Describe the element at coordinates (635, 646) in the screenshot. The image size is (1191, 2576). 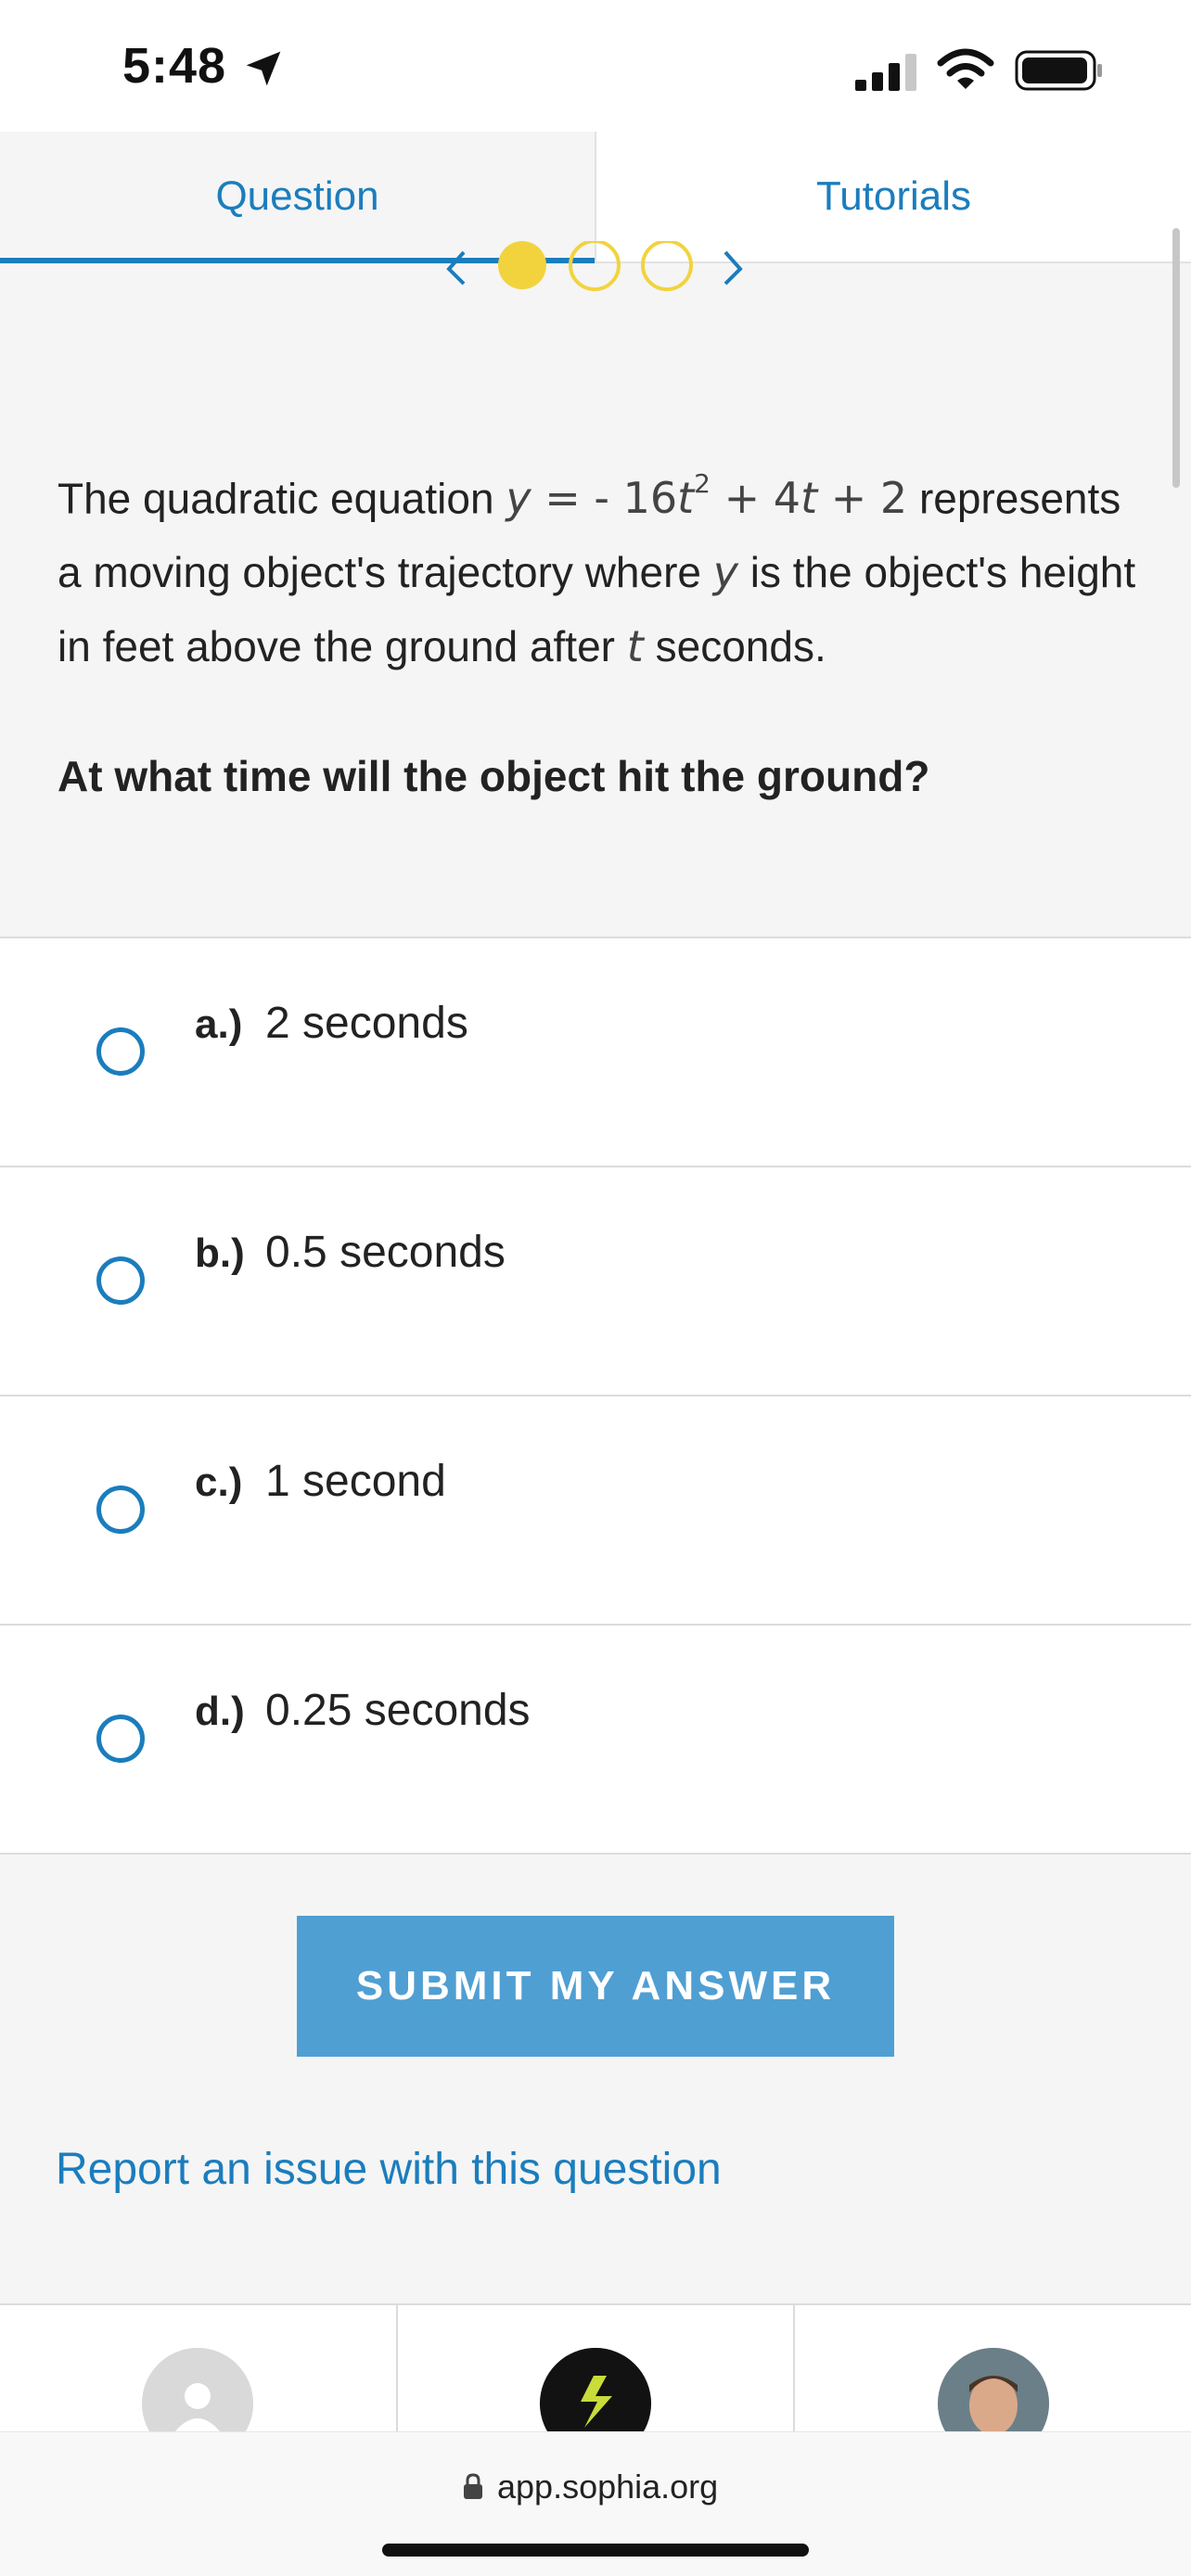
I see `question-var-t: t` at that location.